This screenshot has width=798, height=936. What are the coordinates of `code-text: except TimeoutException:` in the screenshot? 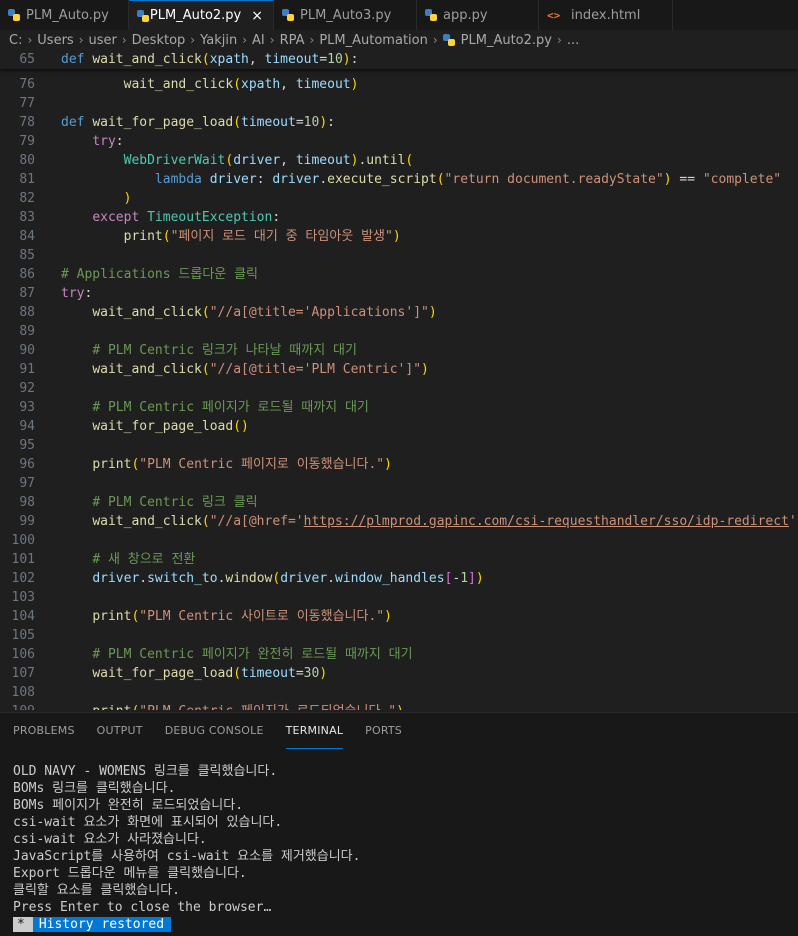 It's located at (186, 217).